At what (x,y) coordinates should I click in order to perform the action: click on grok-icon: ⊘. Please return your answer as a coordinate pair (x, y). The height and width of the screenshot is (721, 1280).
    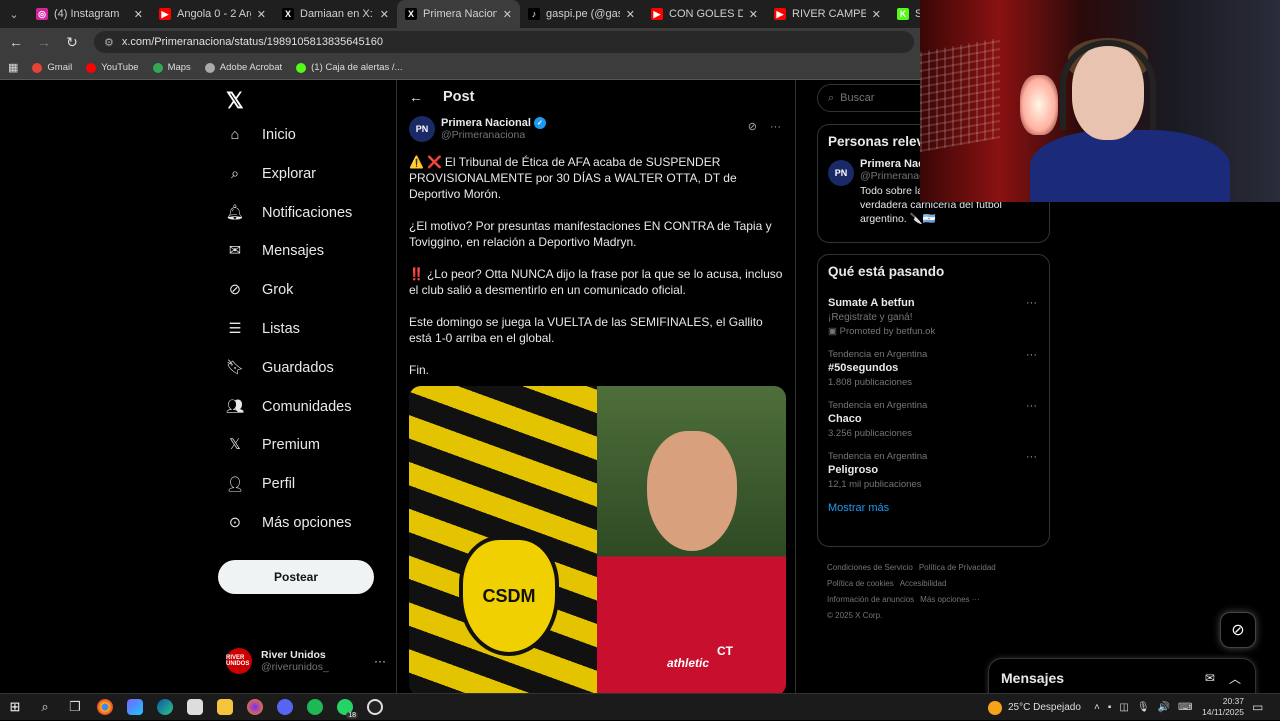
    Looking at the image, I should click on (752, 127).